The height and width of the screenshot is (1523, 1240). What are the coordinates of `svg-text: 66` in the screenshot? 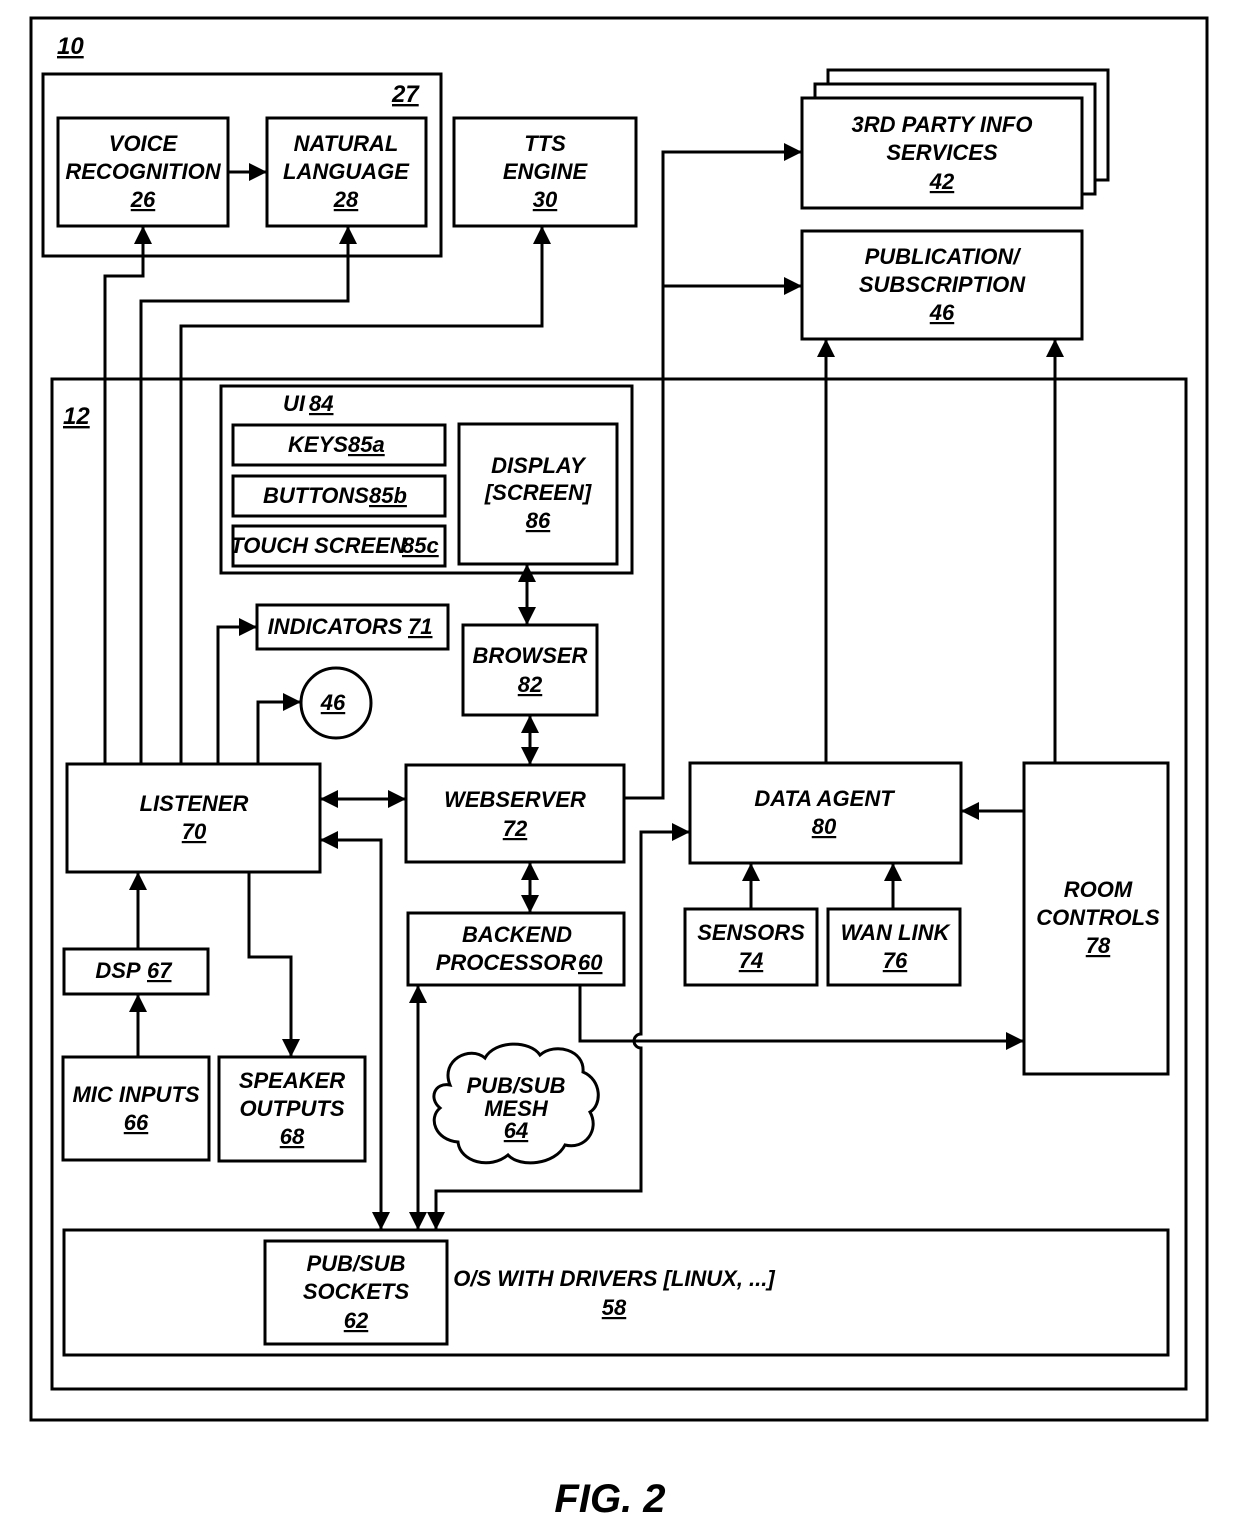 It's located at (136, 1122).